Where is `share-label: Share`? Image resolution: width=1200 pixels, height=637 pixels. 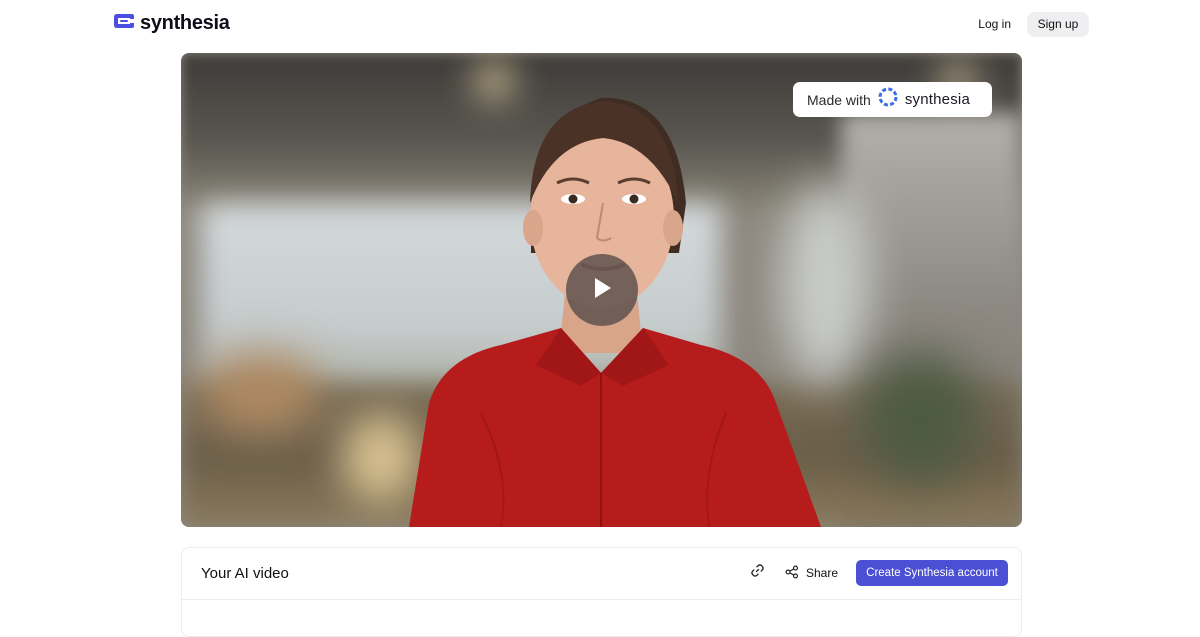 share-label: Share is located at coordinates (821, 573).